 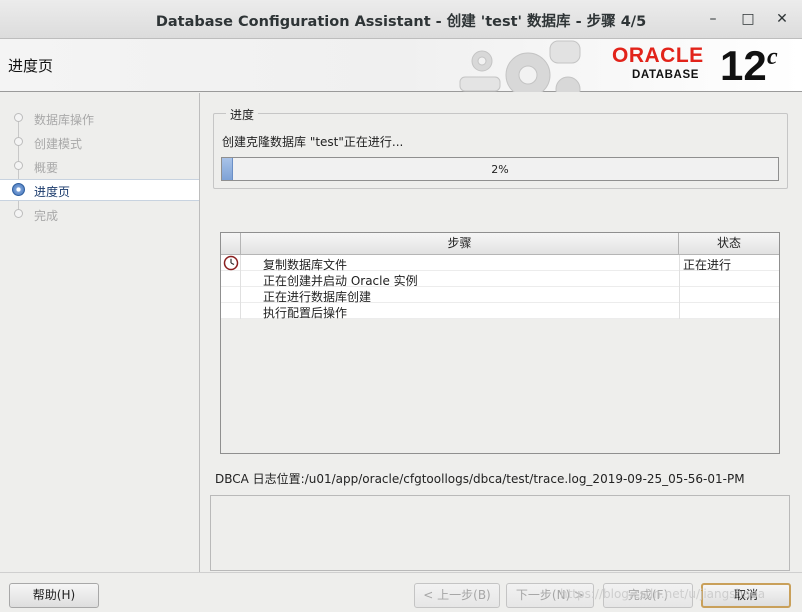 I want to click on progress-bar: 2%, so click(x=500, y=169).